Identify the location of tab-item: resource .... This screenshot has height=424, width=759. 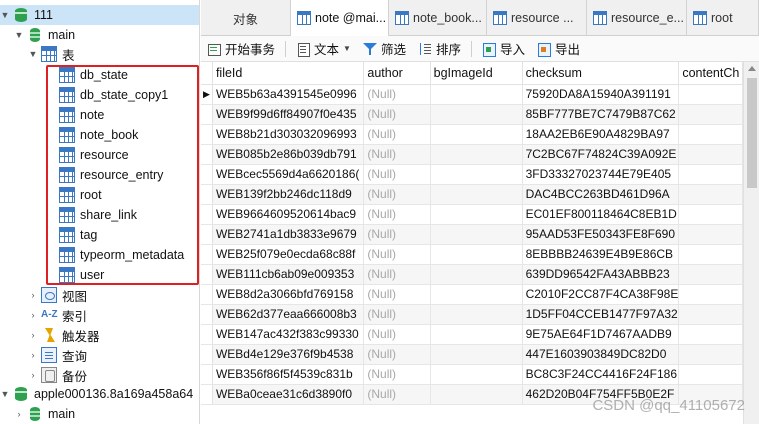
(537, 18).